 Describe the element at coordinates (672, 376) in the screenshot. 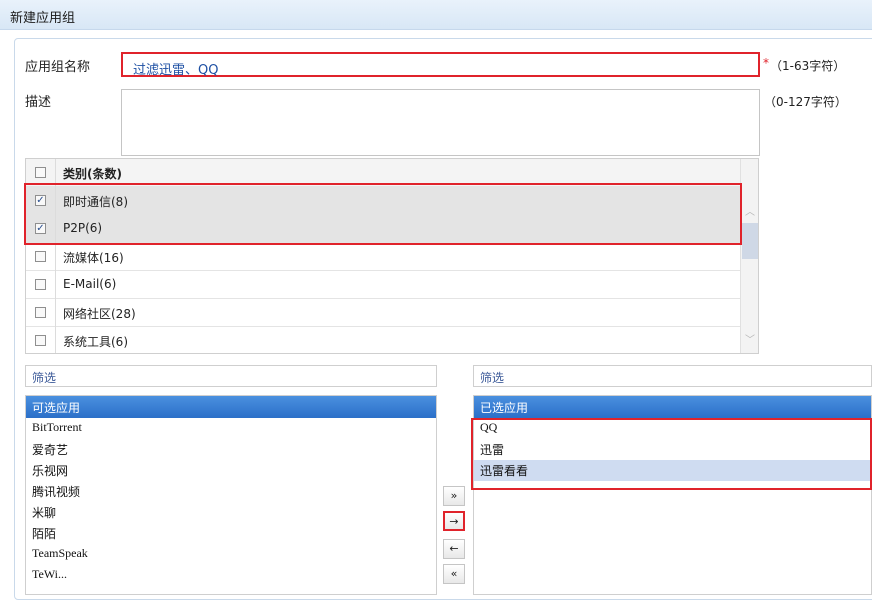

I see `selected-filter-input: 筛选` at that location.